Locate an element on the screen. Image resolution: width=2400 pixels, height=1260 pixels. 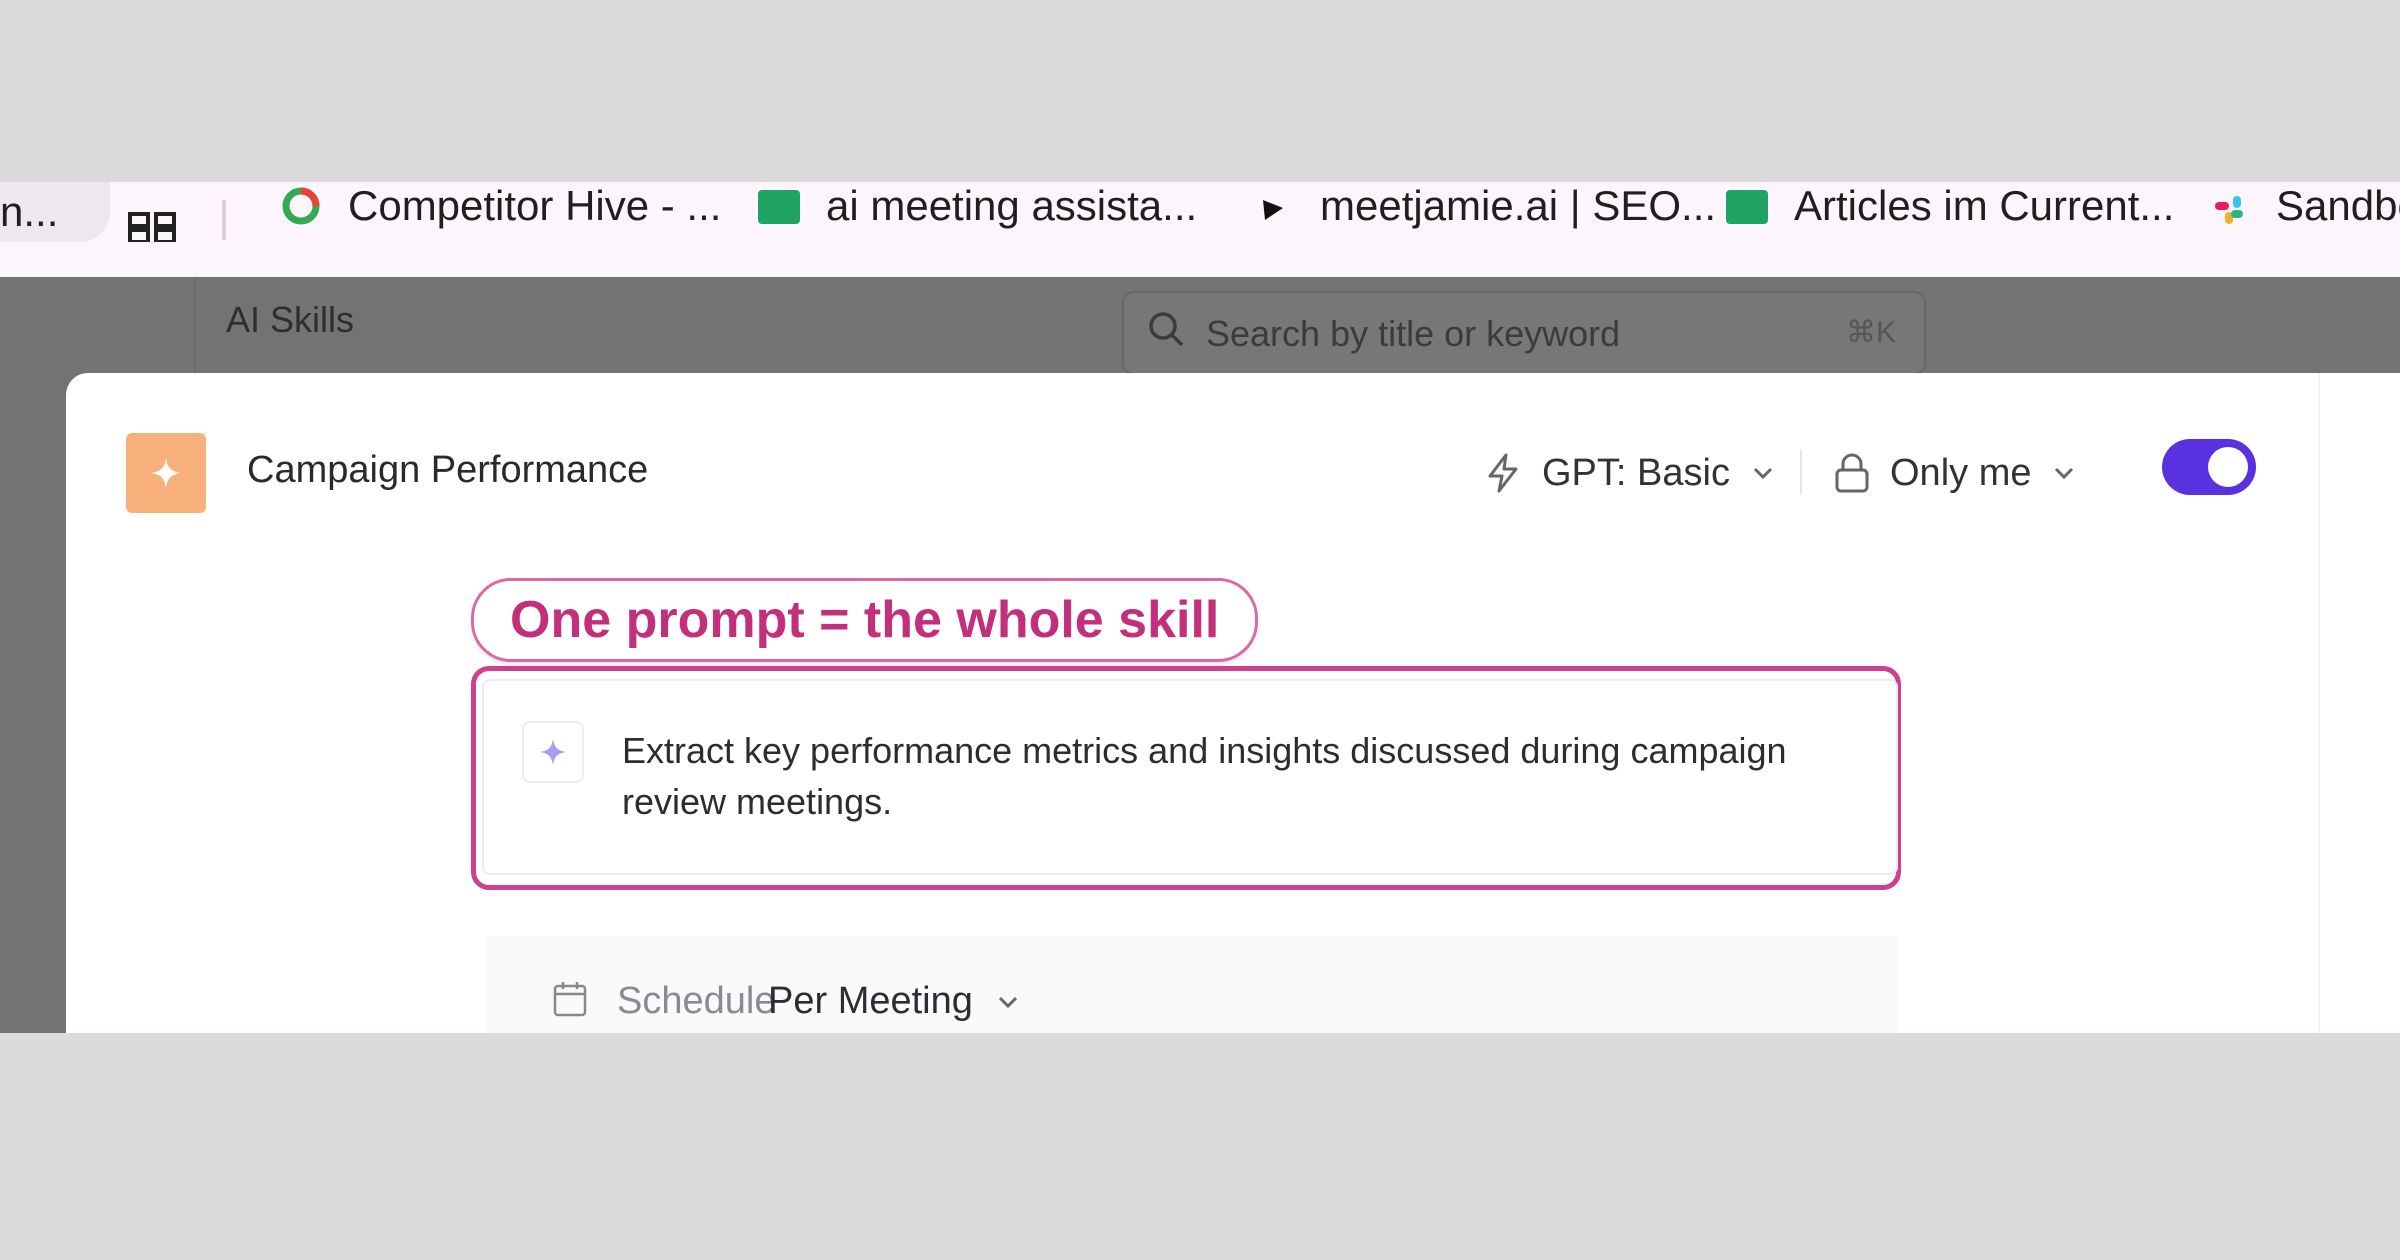
search-input: Search by title or keyword ⌘K is located at coordinates (1524, 333).